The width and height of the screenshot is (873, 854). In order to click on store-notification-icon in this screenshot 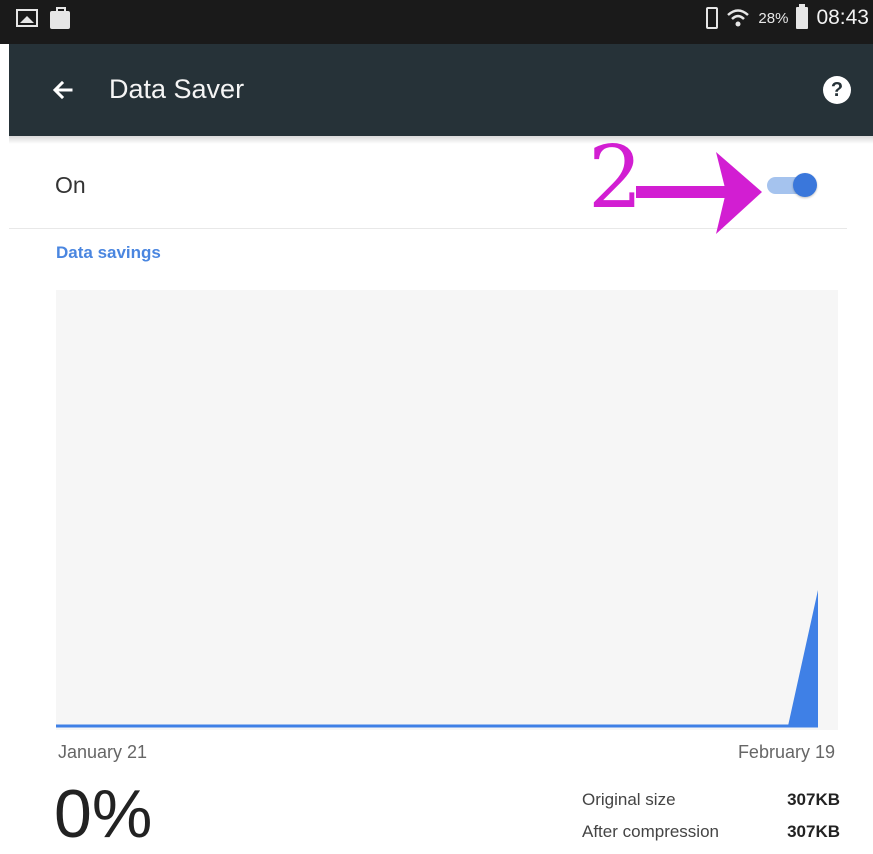, I will do `click(60, 18)`.